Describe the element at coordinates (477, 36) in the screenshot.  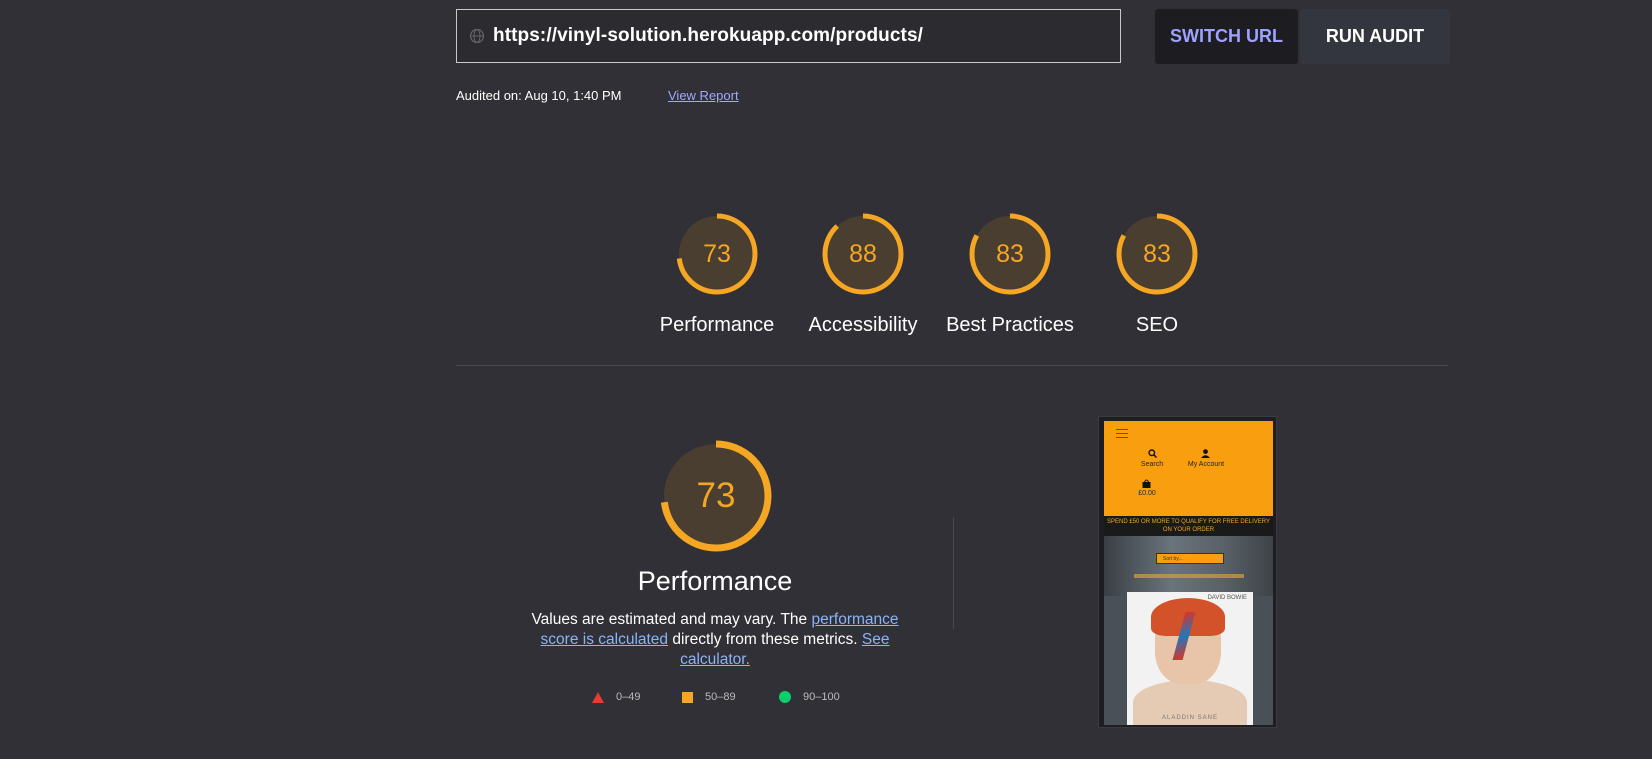
I see `globe-icon` at that location.